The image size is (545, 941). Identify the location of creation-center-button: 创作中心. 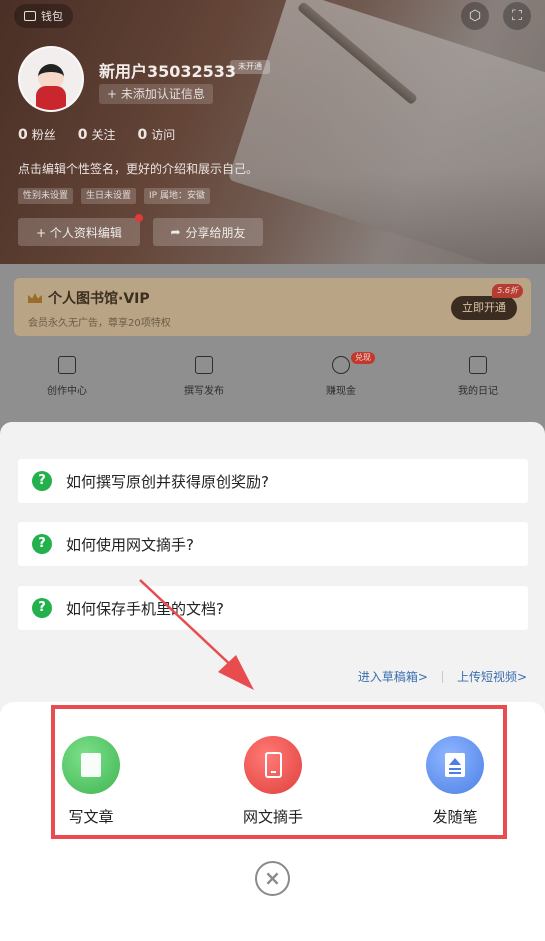
(67, 376).